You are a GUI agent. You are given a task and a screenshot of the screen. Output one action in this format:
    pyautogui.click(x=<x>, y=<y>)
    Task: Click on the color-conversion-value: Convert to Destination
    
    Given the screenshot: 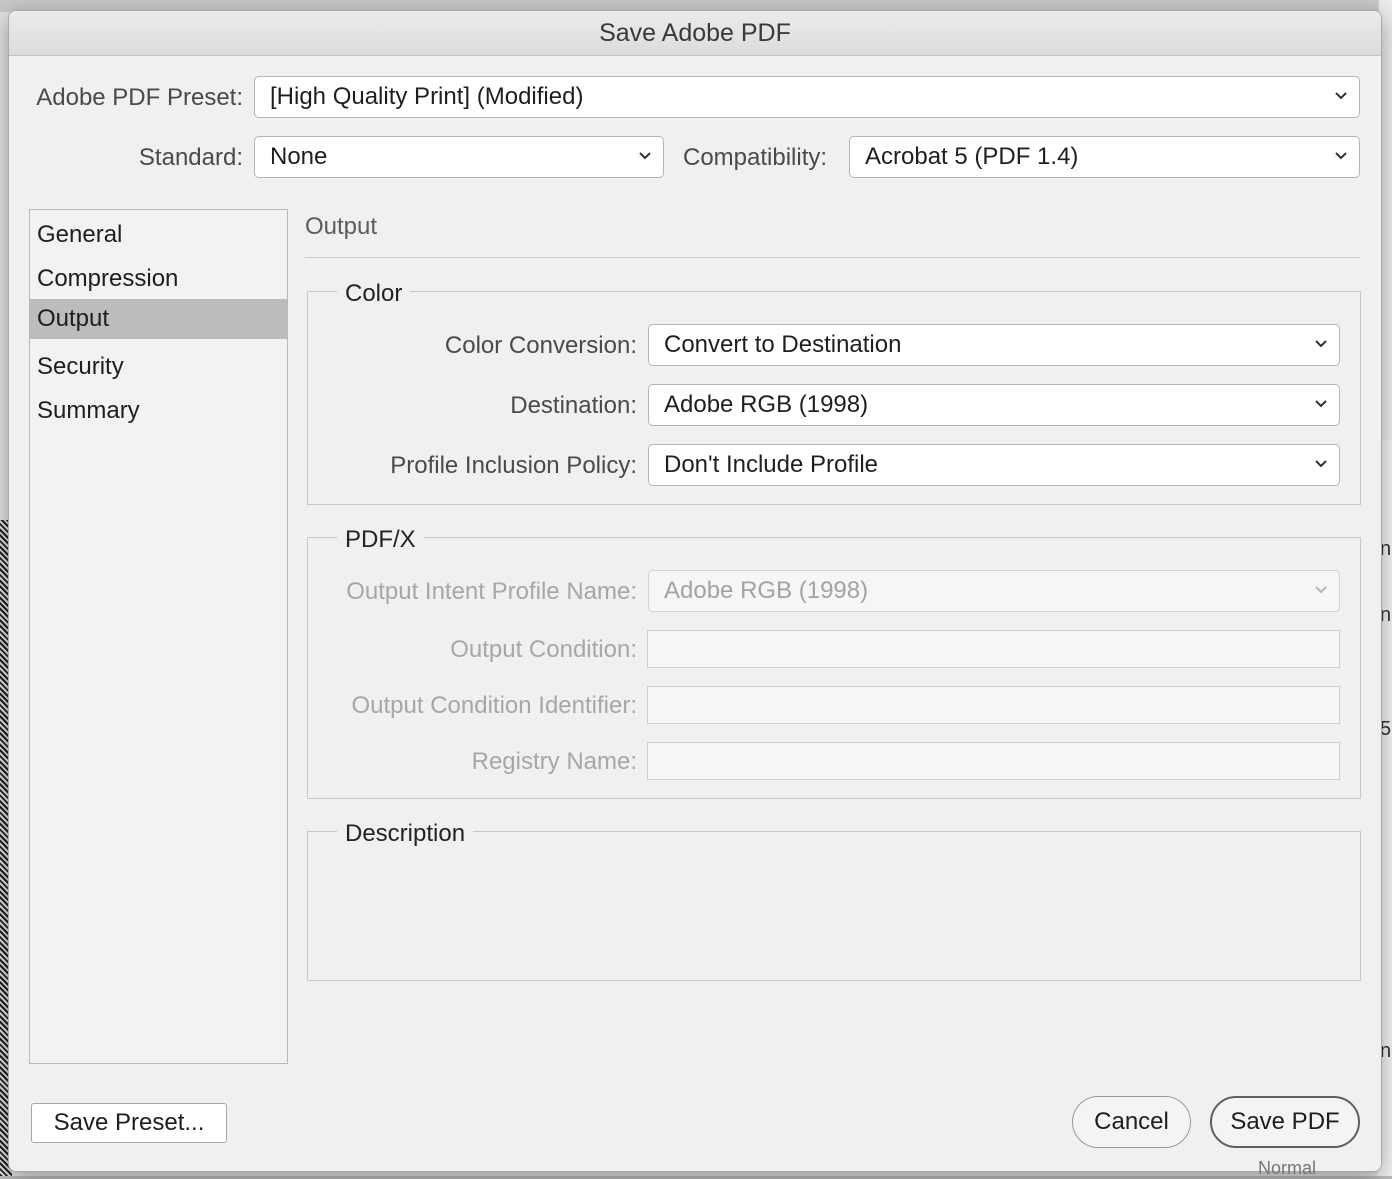 What is the action you would take?
    pyautogui.click(x=783, y=344)
    